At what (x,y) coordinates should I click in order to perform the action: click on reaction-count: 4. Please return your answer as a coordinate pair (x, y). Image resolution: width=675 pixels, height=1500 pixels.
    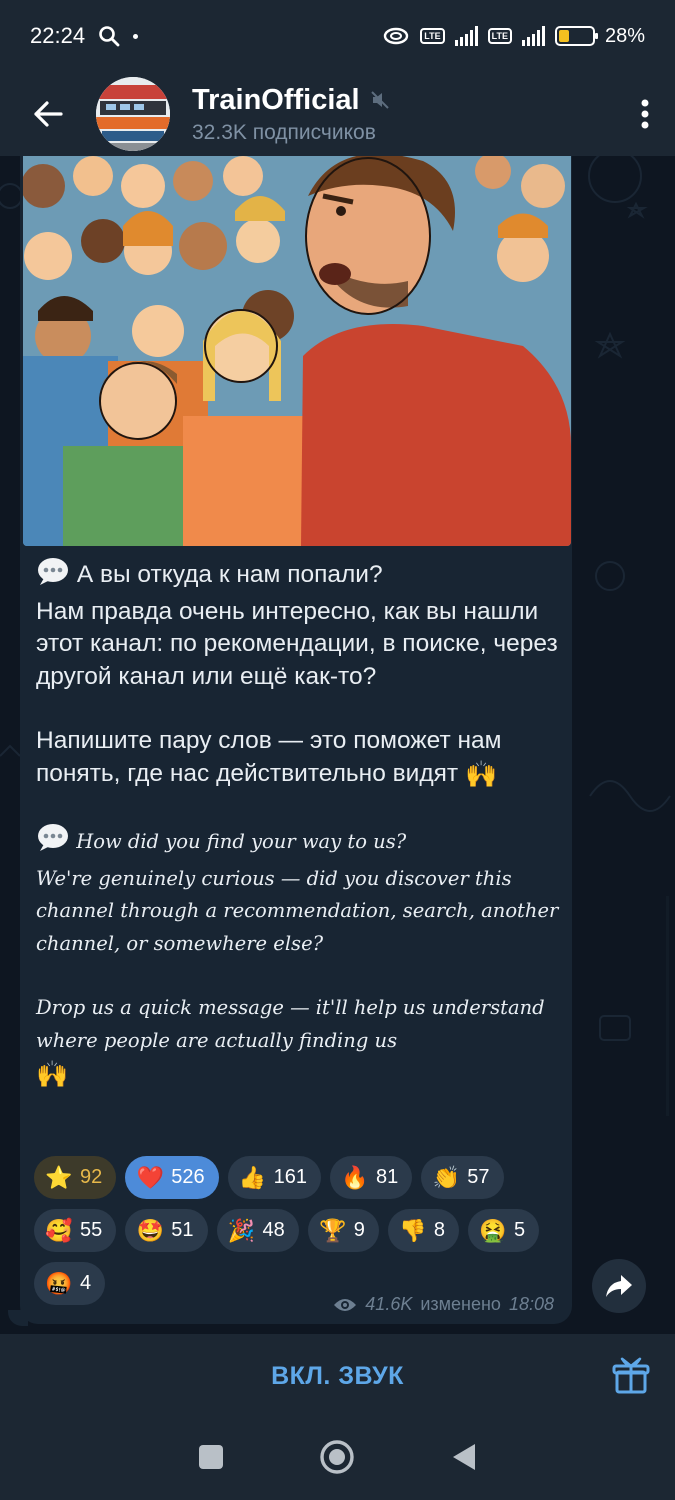
    Looking at the image, I should click on (86, 1283).